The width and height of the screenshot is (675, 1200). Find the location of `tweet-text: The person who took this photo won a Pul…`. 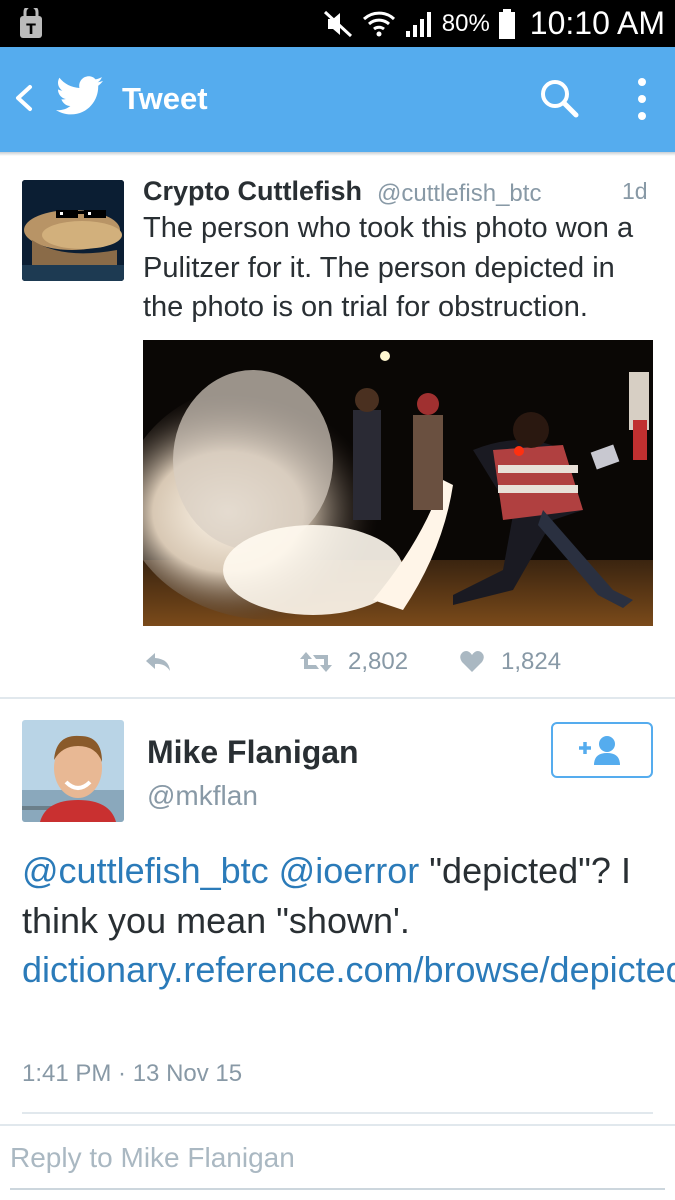

tweet-text: The person who took this photo won a Pul… is located at coordinates (388, 267).